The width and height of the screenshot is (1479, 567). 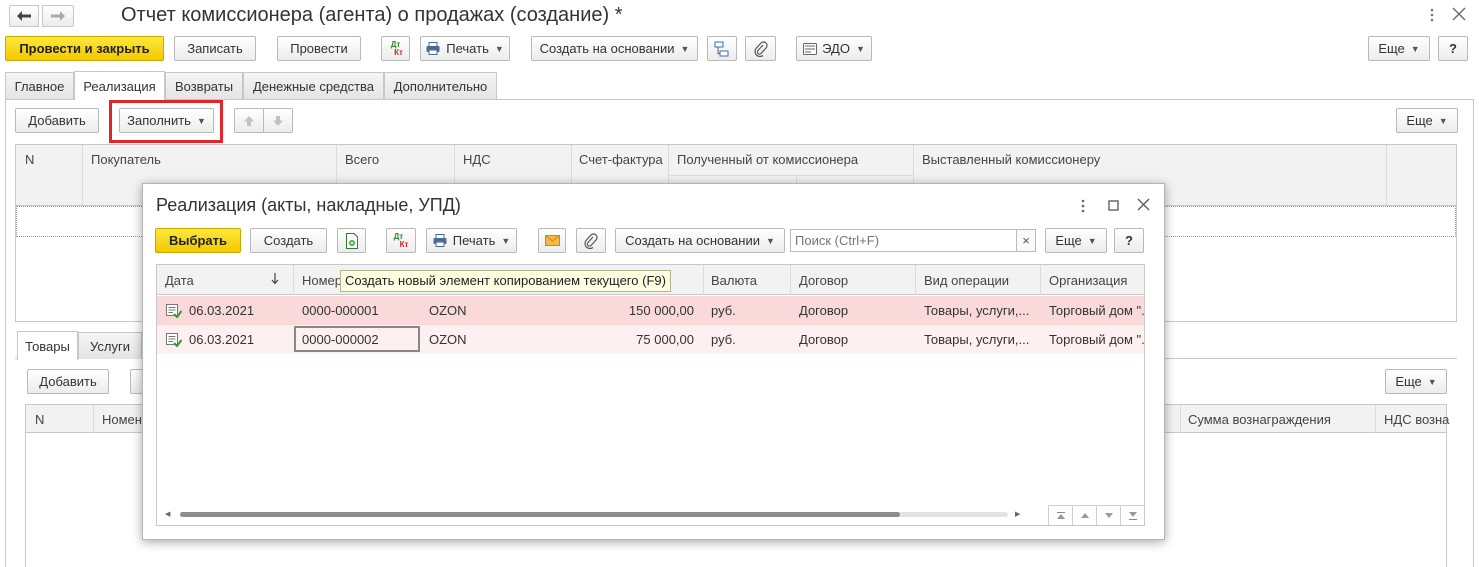 I want to click on goods-more-button: Еще ▼, so click(x=1416, y=381).